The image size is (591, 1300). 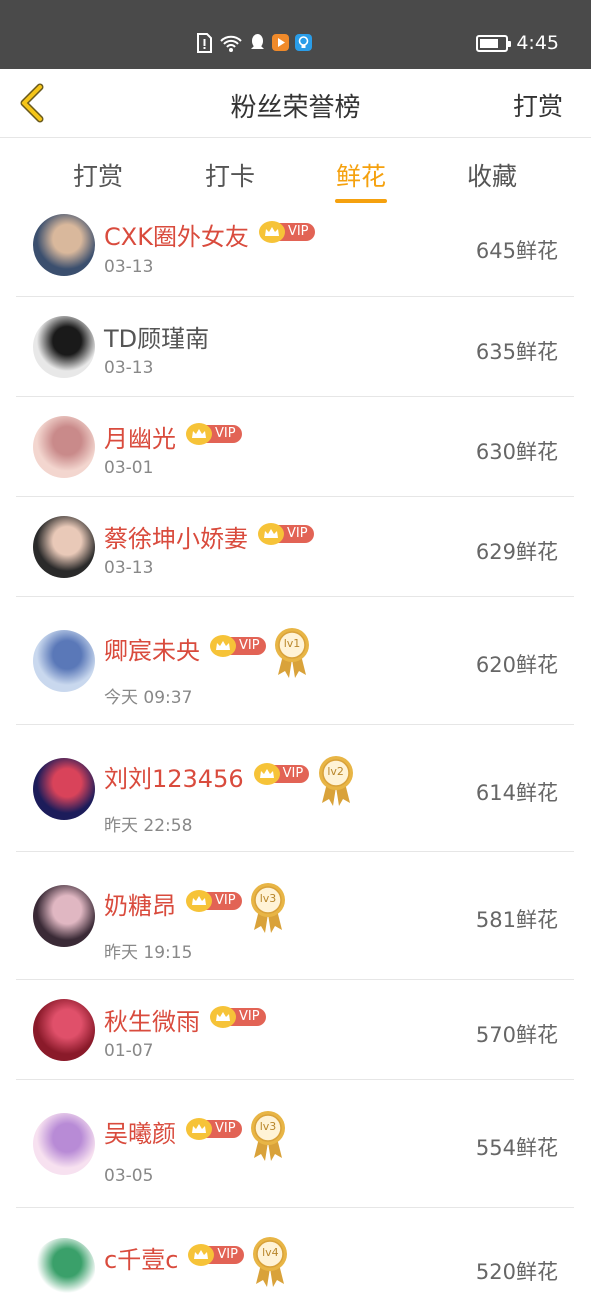 I want to click on fan-date: 01-07, so click(x=129, y=1051).